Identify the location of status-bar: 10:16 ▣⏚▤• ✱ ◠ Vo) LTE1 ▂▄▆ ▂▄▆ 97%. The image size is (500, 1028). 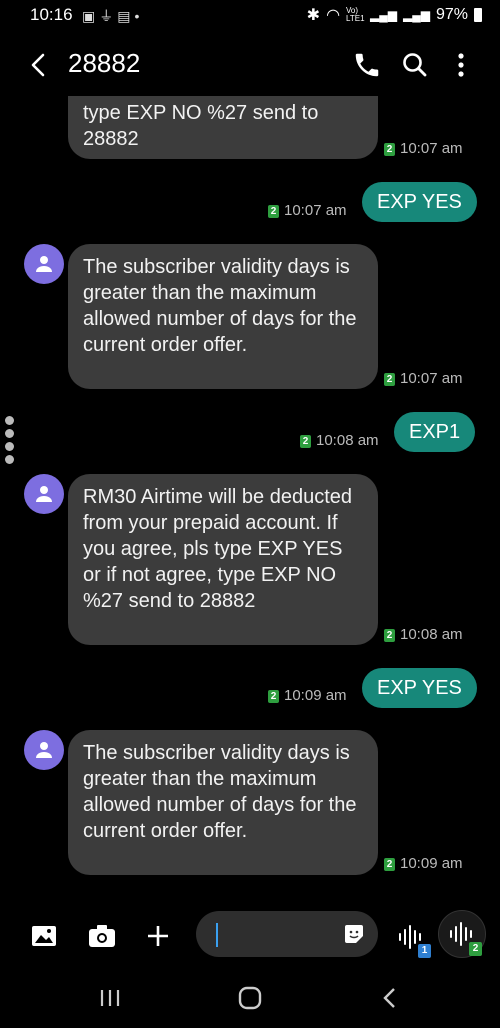
(250, 16).